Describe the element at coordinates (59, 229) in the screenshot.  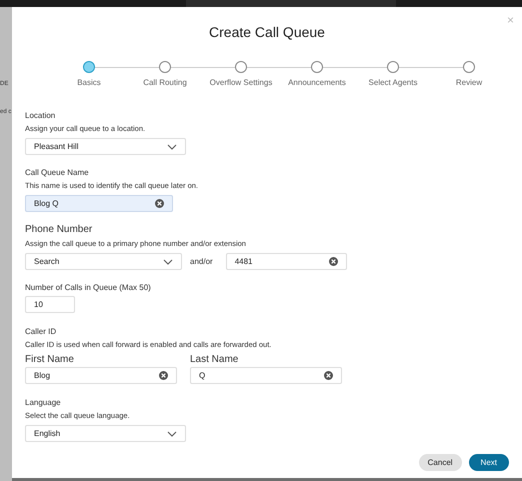
I see `field-label: Phone Number` at that location.